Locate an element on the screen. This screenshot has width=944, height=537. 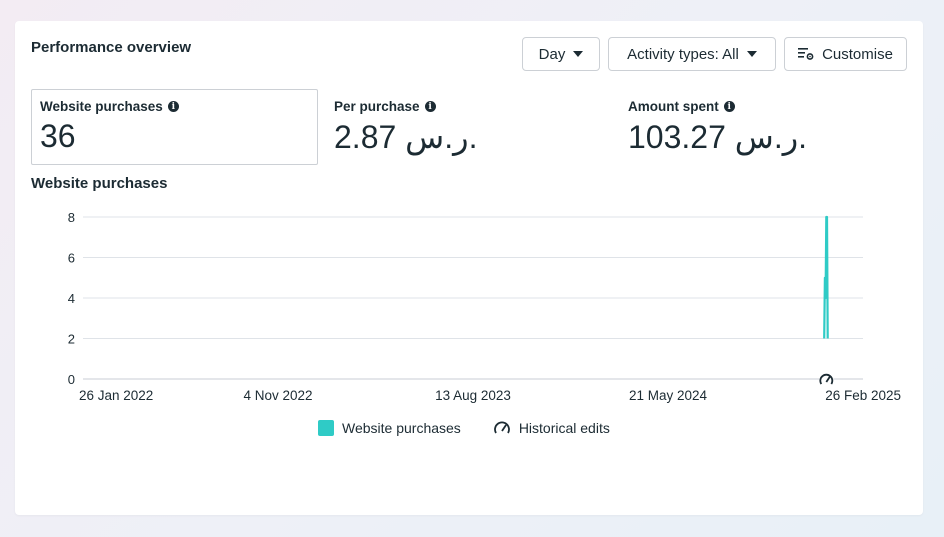
metric-label: Amount spent is located at coordinates (673, 106).